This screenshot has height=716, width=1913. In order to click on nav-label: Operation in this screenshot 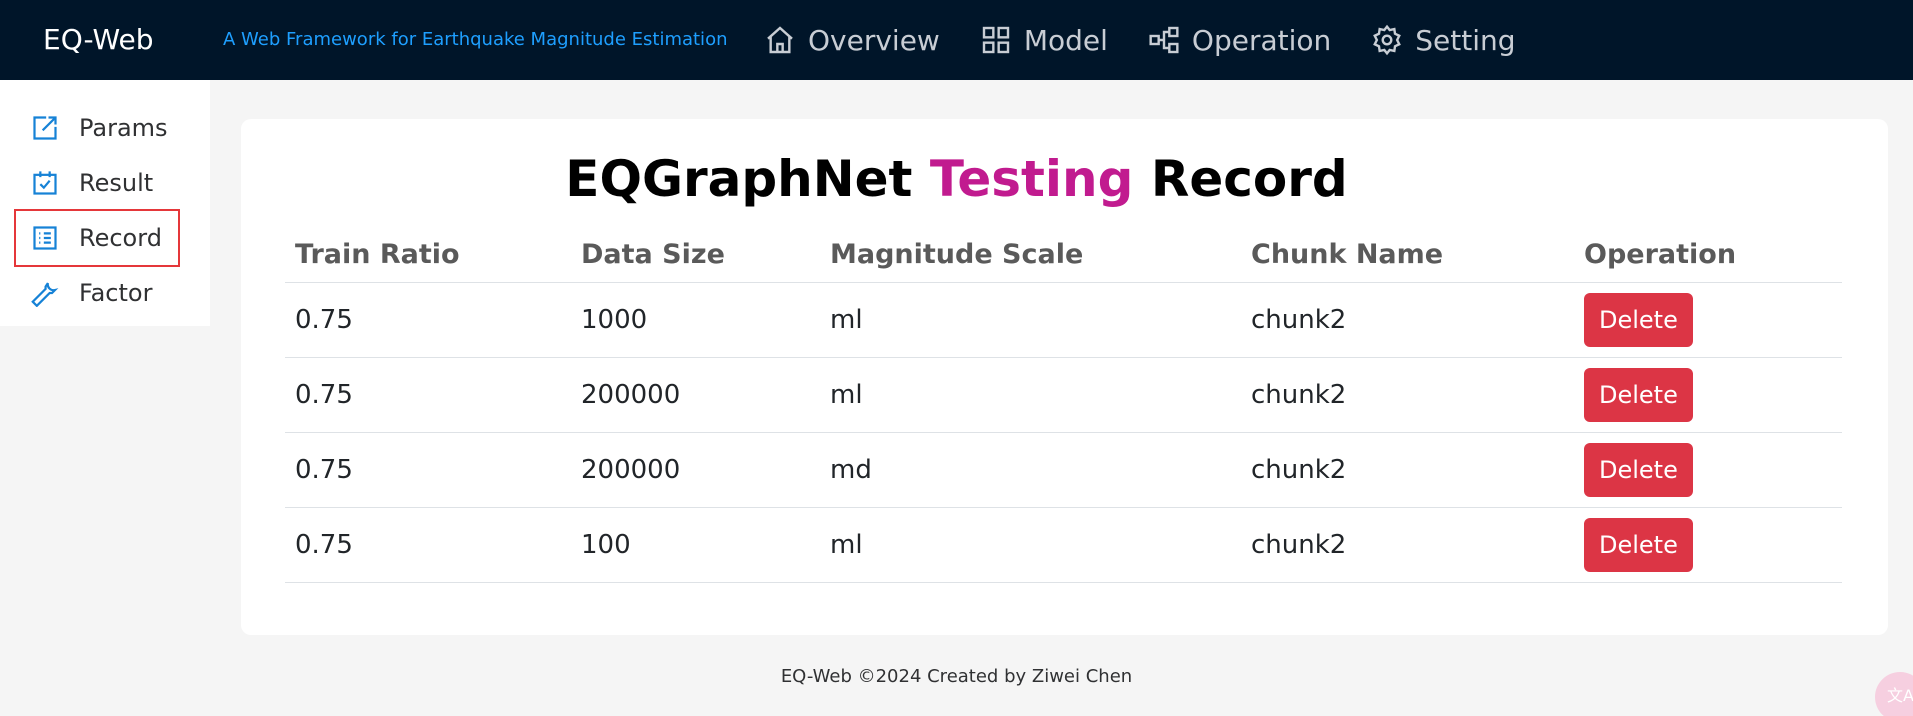, I will do `click(1261, 40)`.